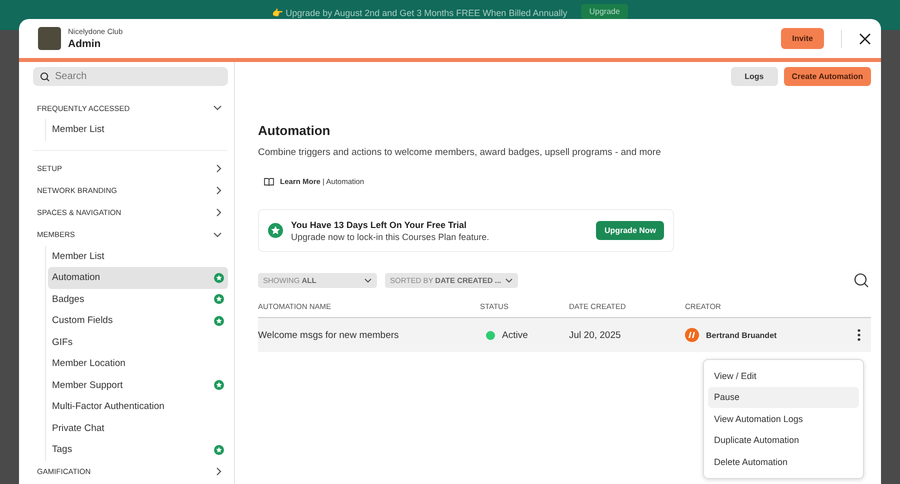  Describe the element at coordinates (130, 76) in the screenshot. I see `search-field: Search` at that location.